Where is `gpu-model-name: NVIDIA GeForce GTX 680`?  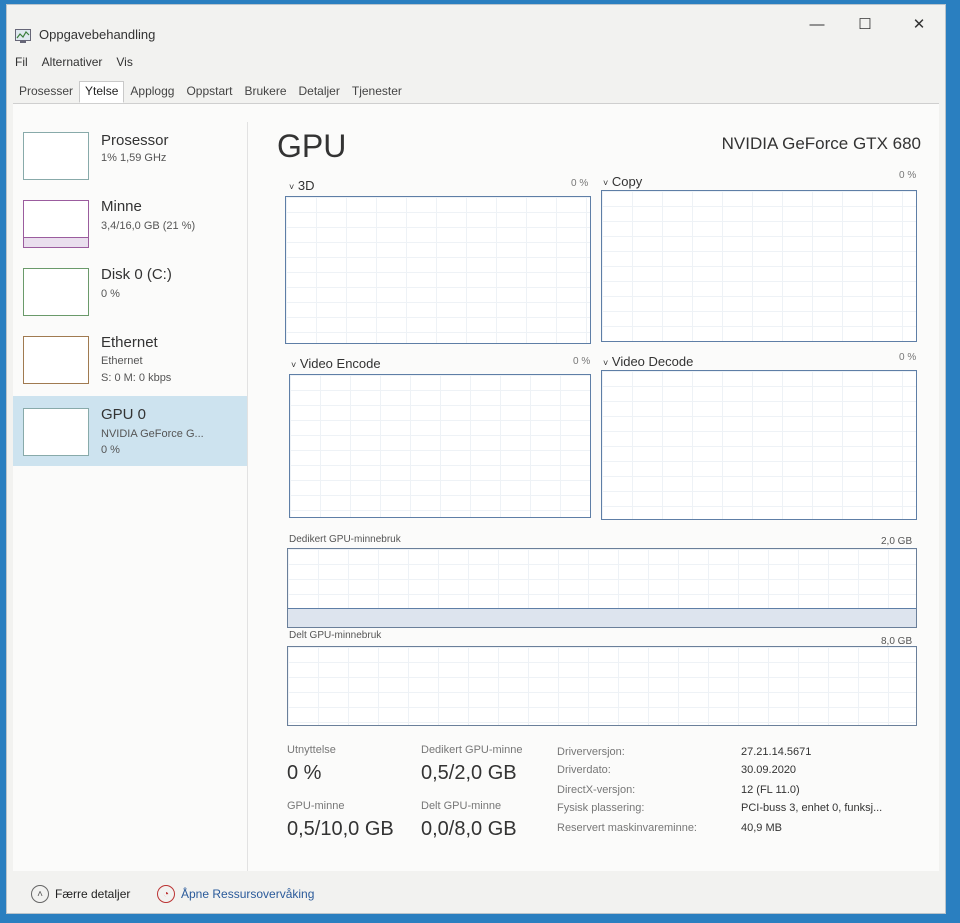
gpu-model-name: NVIDIA GeForce GTX 680 is located at coordinates (821, 143).